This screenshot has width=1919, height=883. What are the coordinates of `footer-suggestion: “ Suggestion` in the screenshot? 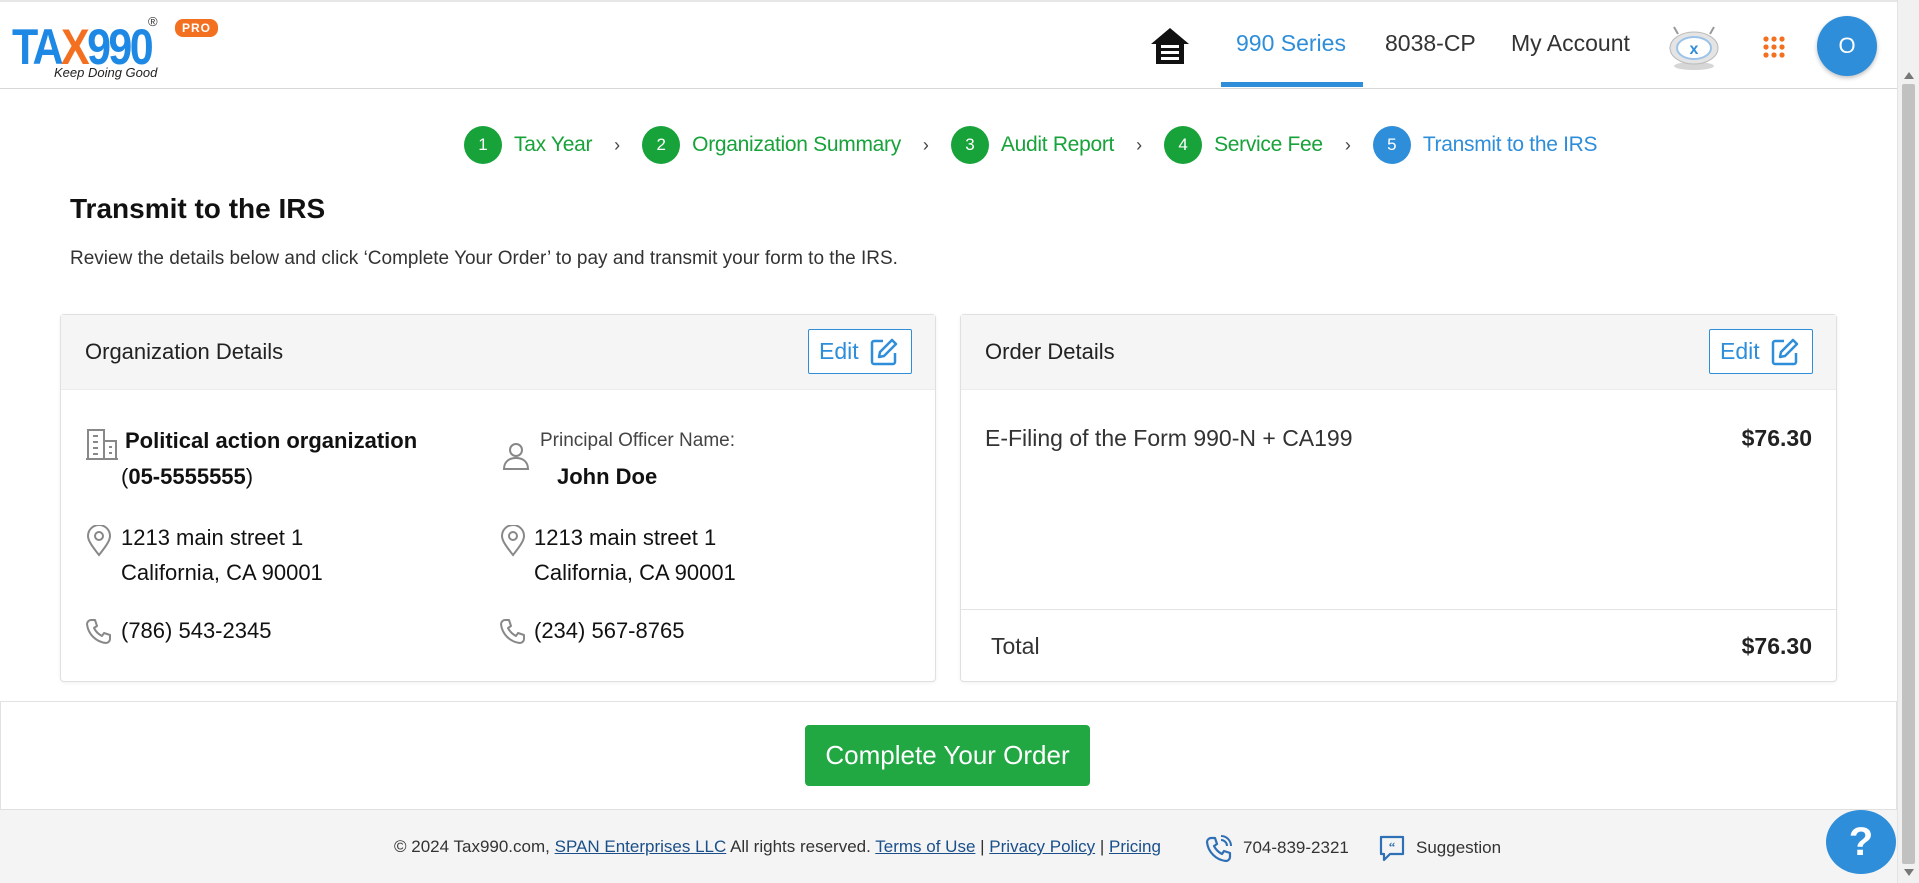 It's located at (1439, 848).